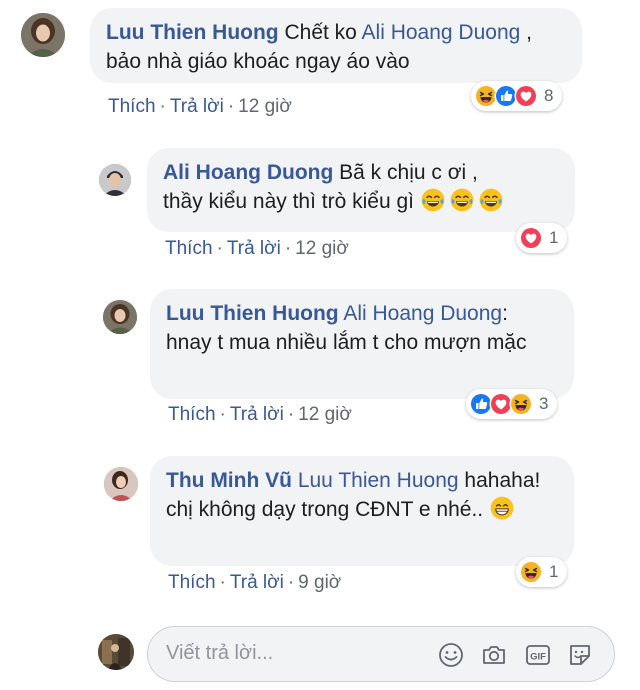 The height and width of the screenshot is (690, 640). I want to click on grinning-face-icon, so click(502, 508).